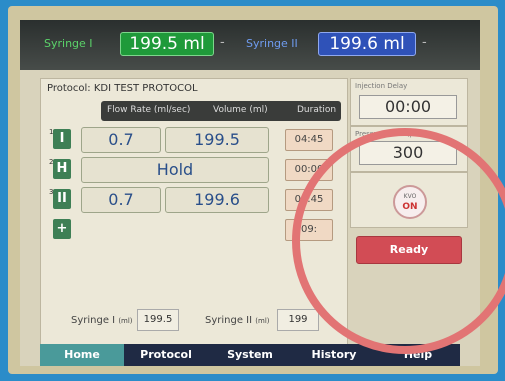 The width and height of the screenshot is (505, 381). What do you see at coordinates (175, 170) in the screenshot?
I see `phase-2-hold: Hold` at bounding box center [175, 170].